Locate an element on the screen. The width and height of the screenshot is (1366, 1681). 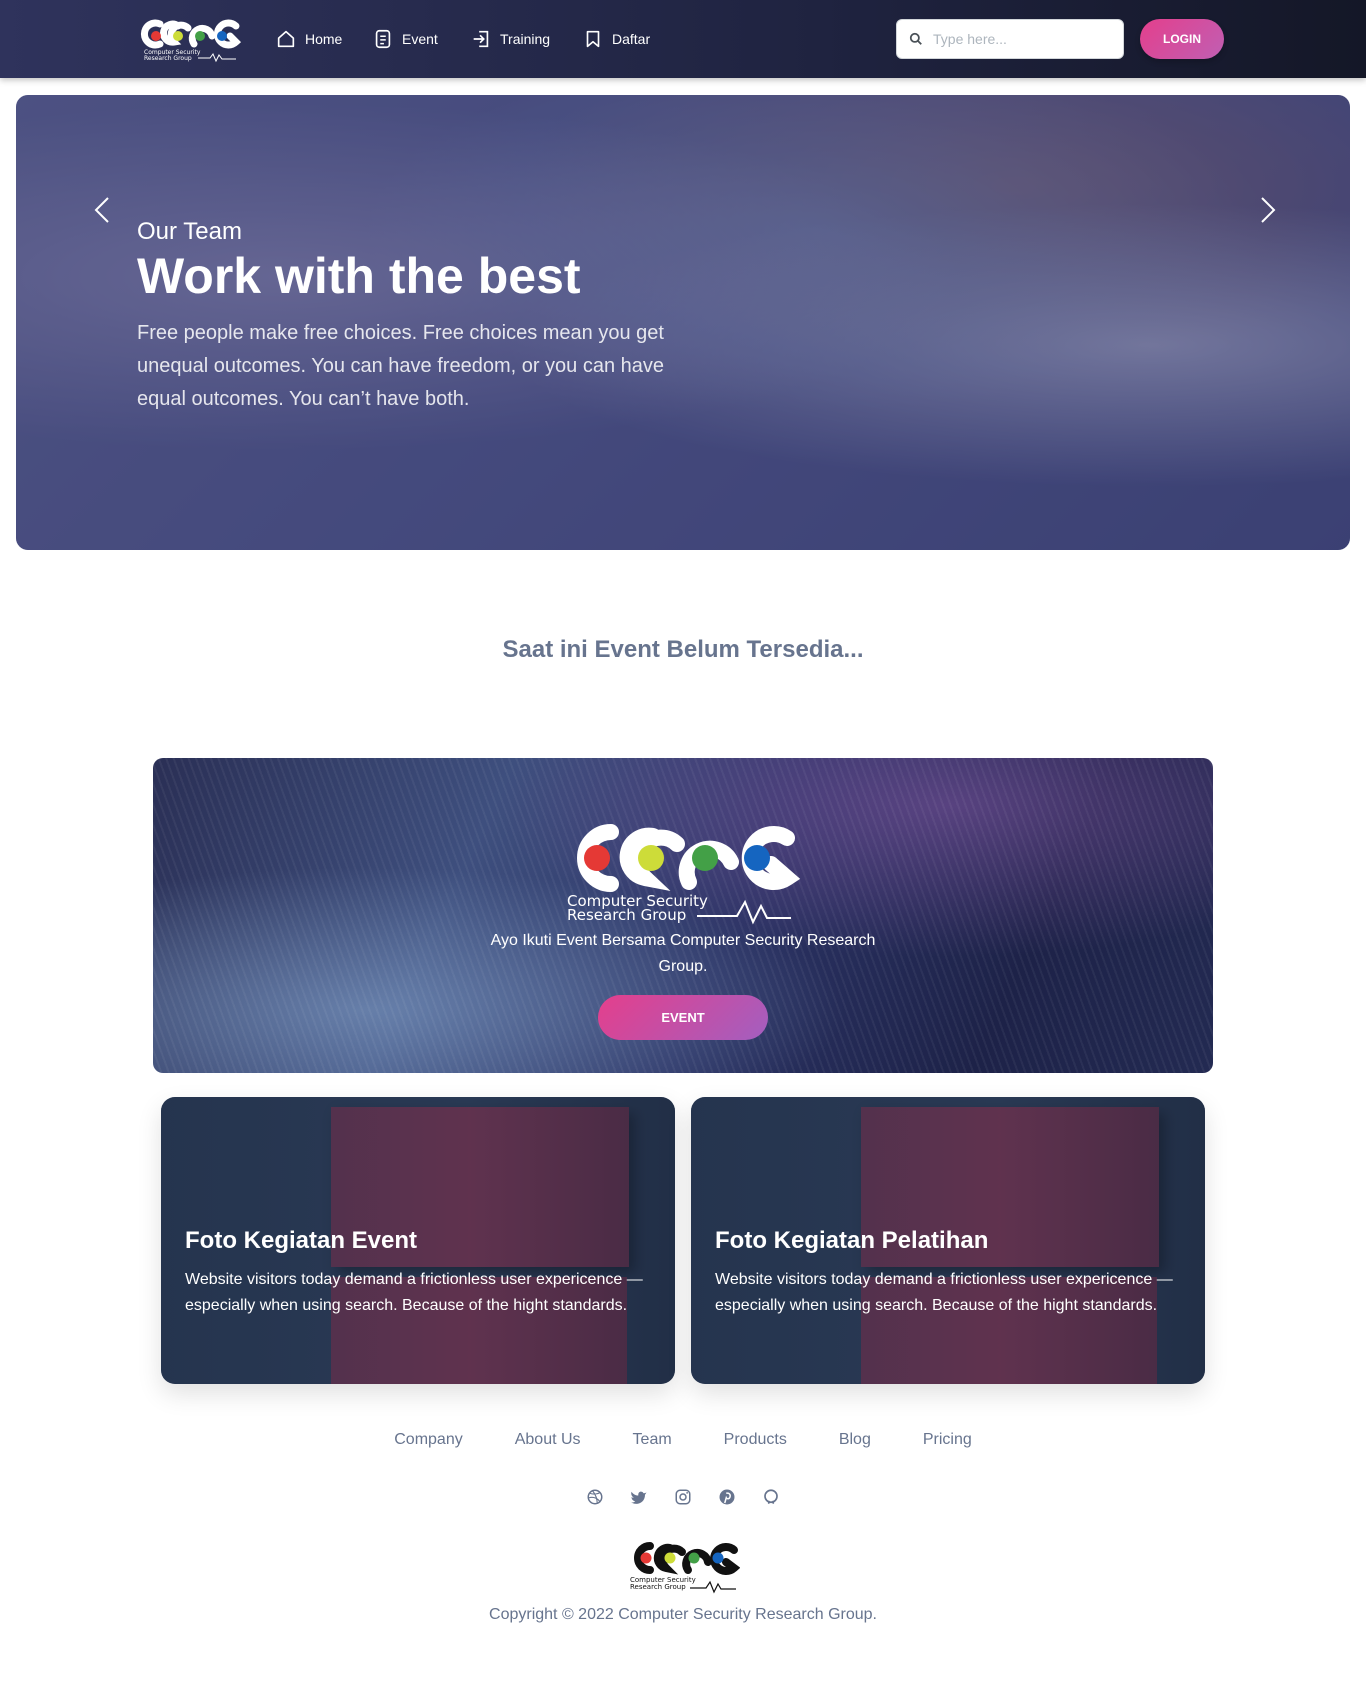
search-icon is located at coordinates (915, 38).